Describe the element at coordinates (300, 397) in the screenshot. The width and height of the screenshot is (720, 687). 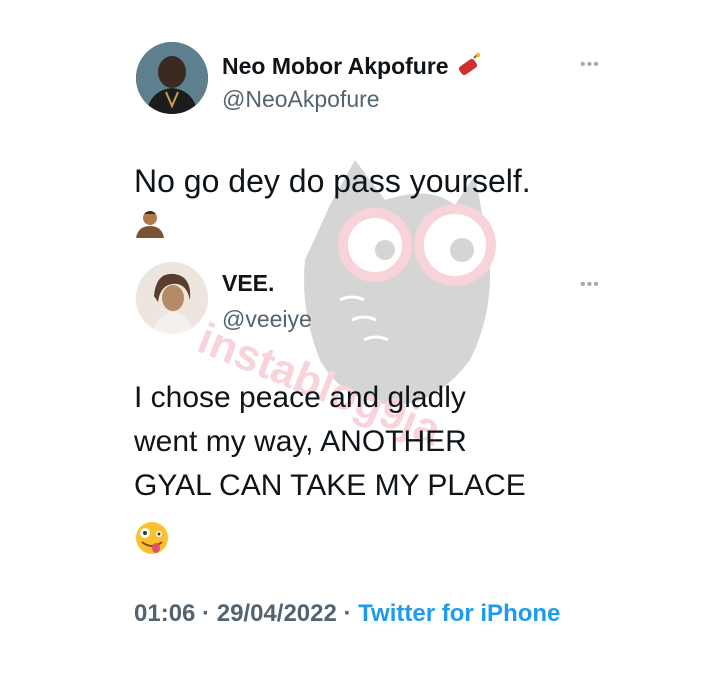
I see `quoted-text-line: I chose peace and gladly` at that location.